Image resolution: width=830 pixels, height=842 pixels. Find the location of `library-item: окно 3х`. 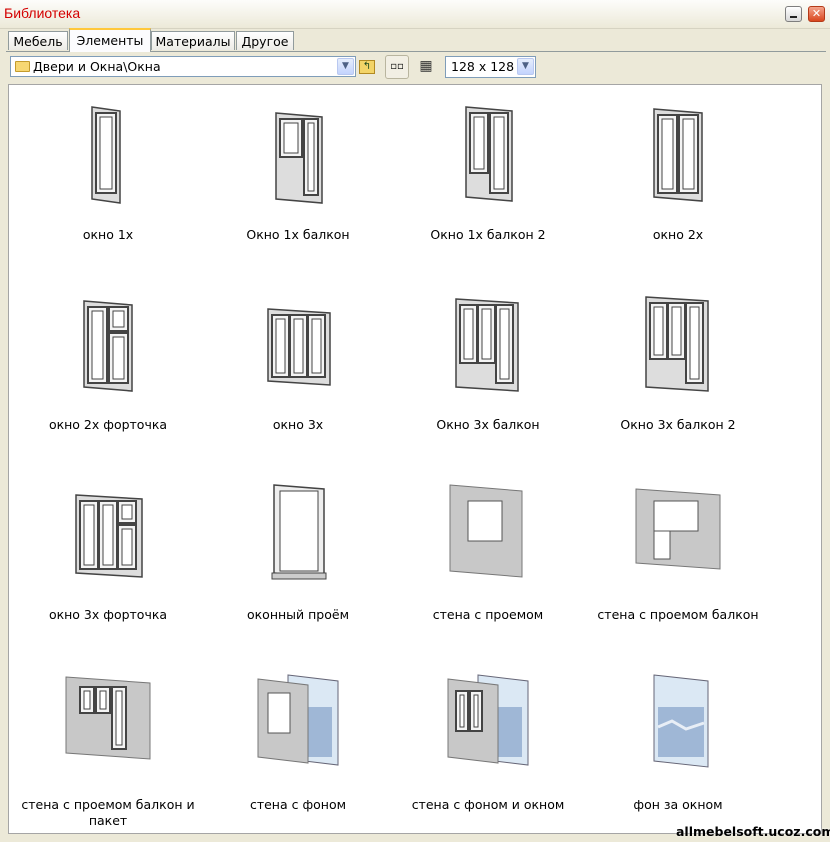

library-item: окно 3х is located at coordinates (298, 366).